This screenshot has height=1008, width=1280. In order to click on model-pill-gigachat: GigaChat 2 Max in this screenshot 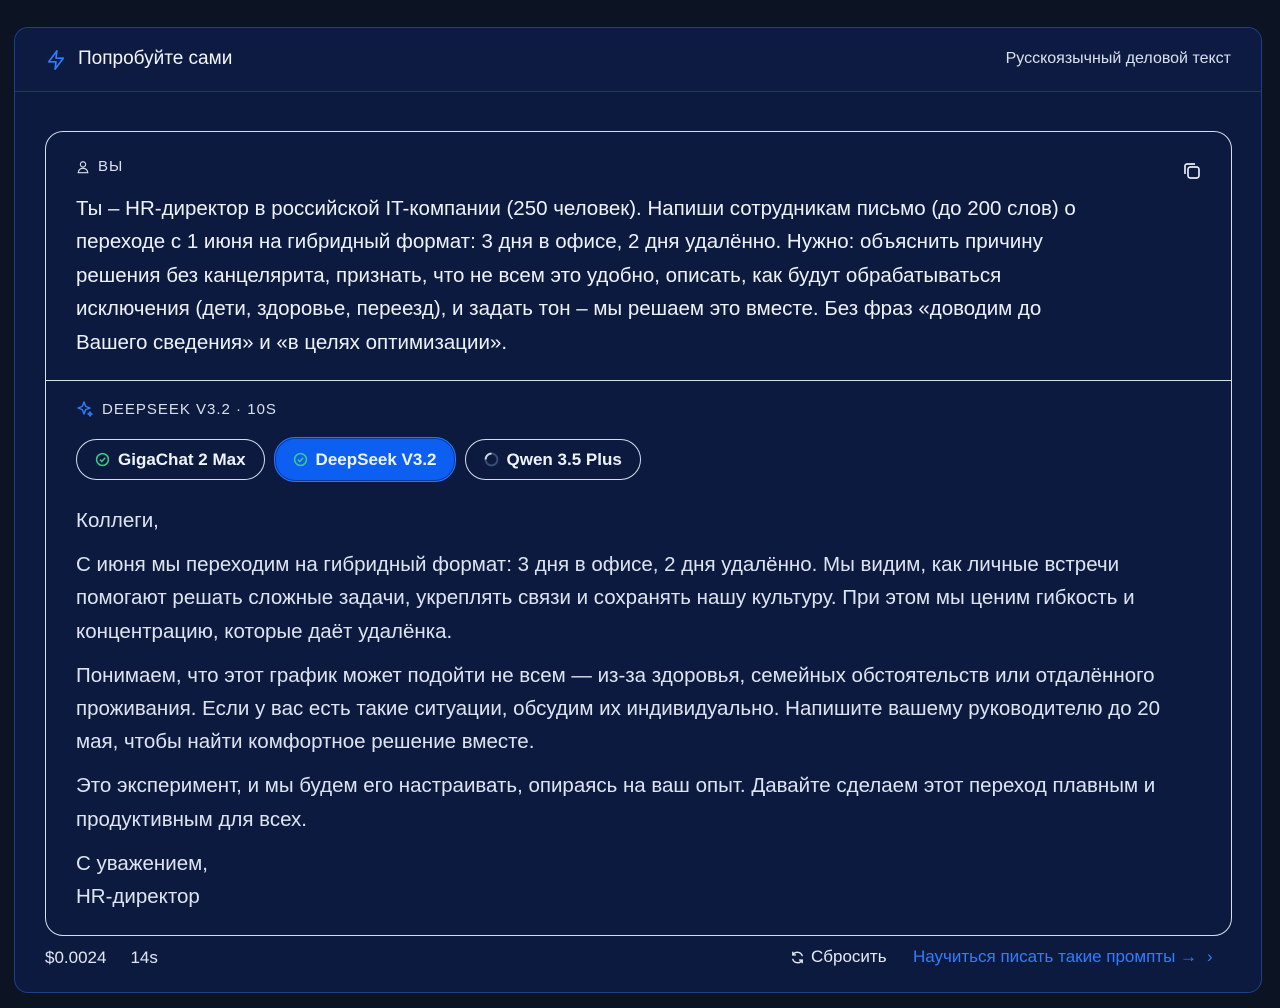, I will do `click(170, 459)`.